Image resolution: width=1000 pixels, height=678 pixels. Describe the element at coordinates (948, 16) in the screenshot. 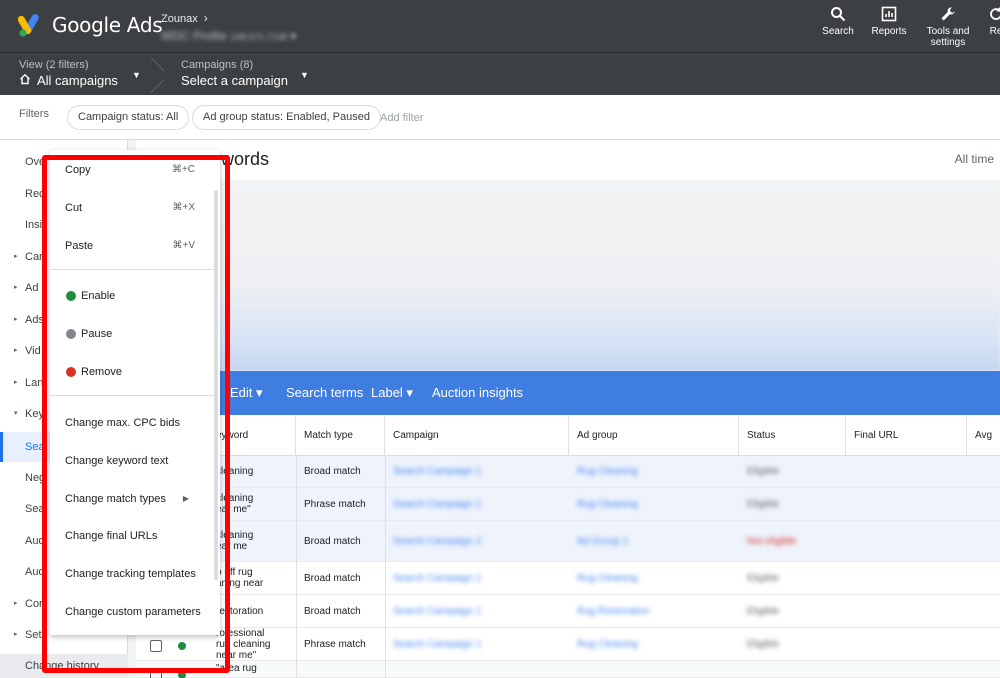

I see `wrench-icon` at that location.